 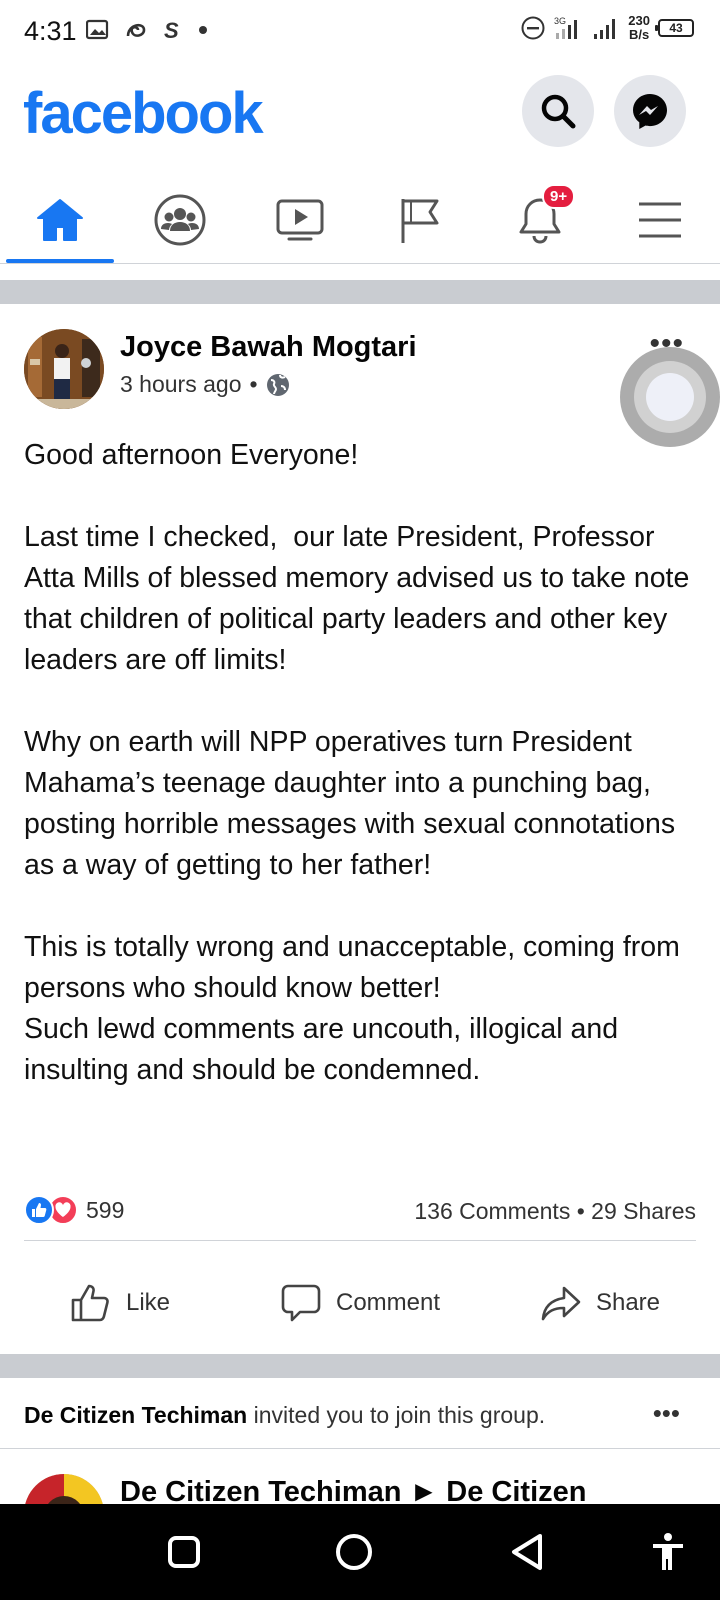 I want to click on messenger-icon, so click(x=650, y=111).